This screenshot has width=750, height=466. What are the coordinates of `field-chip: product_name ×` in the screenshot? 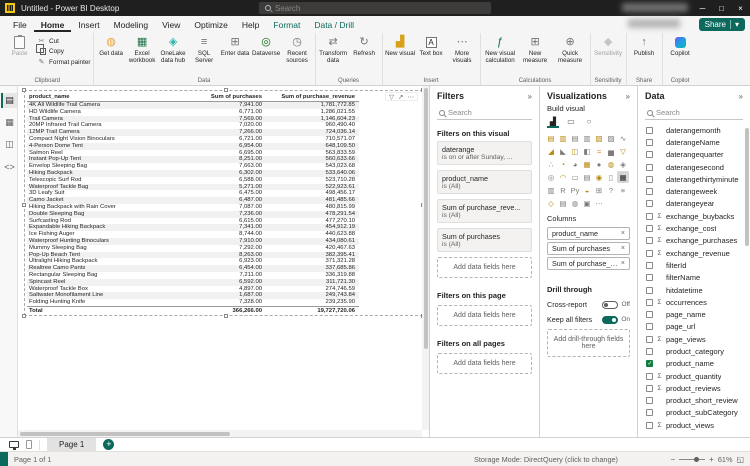 It's located at (588, 233).